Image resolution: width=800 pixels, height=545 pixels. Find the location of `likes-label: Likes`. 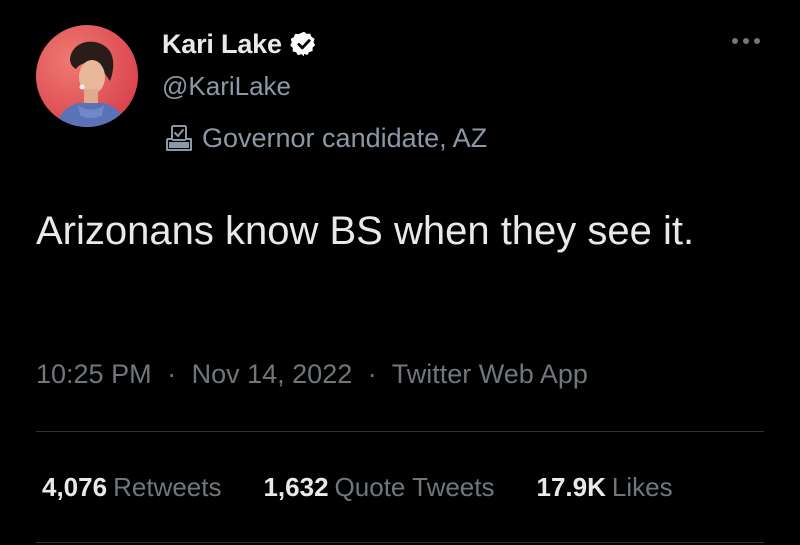

likes-label: Likes is located at coordinates (642, 487).